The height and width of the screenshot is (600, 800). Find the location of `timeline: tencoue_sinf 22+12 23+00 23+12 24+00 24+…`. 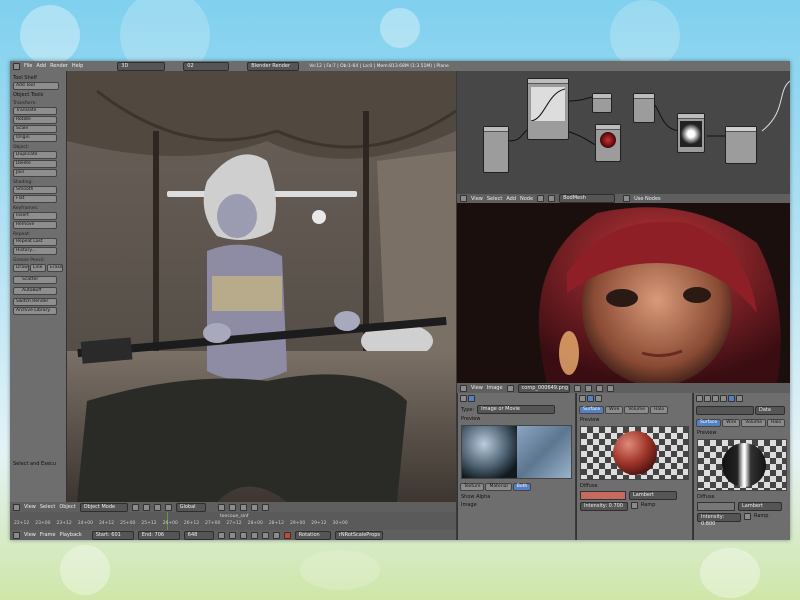

timeline: tencoue_sinf 22+12 23+00 23+12 24+00 24+… is located at coordinates (233, 521).